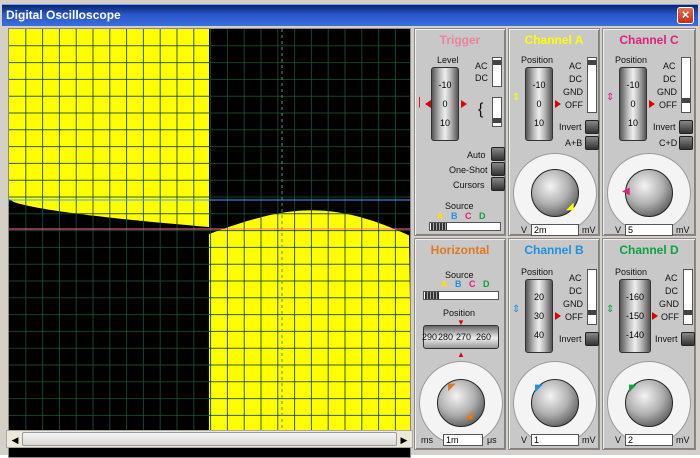 This screenshot has width=700, height=458. I want to click on trigger-source-d: D, so click(482, 216).